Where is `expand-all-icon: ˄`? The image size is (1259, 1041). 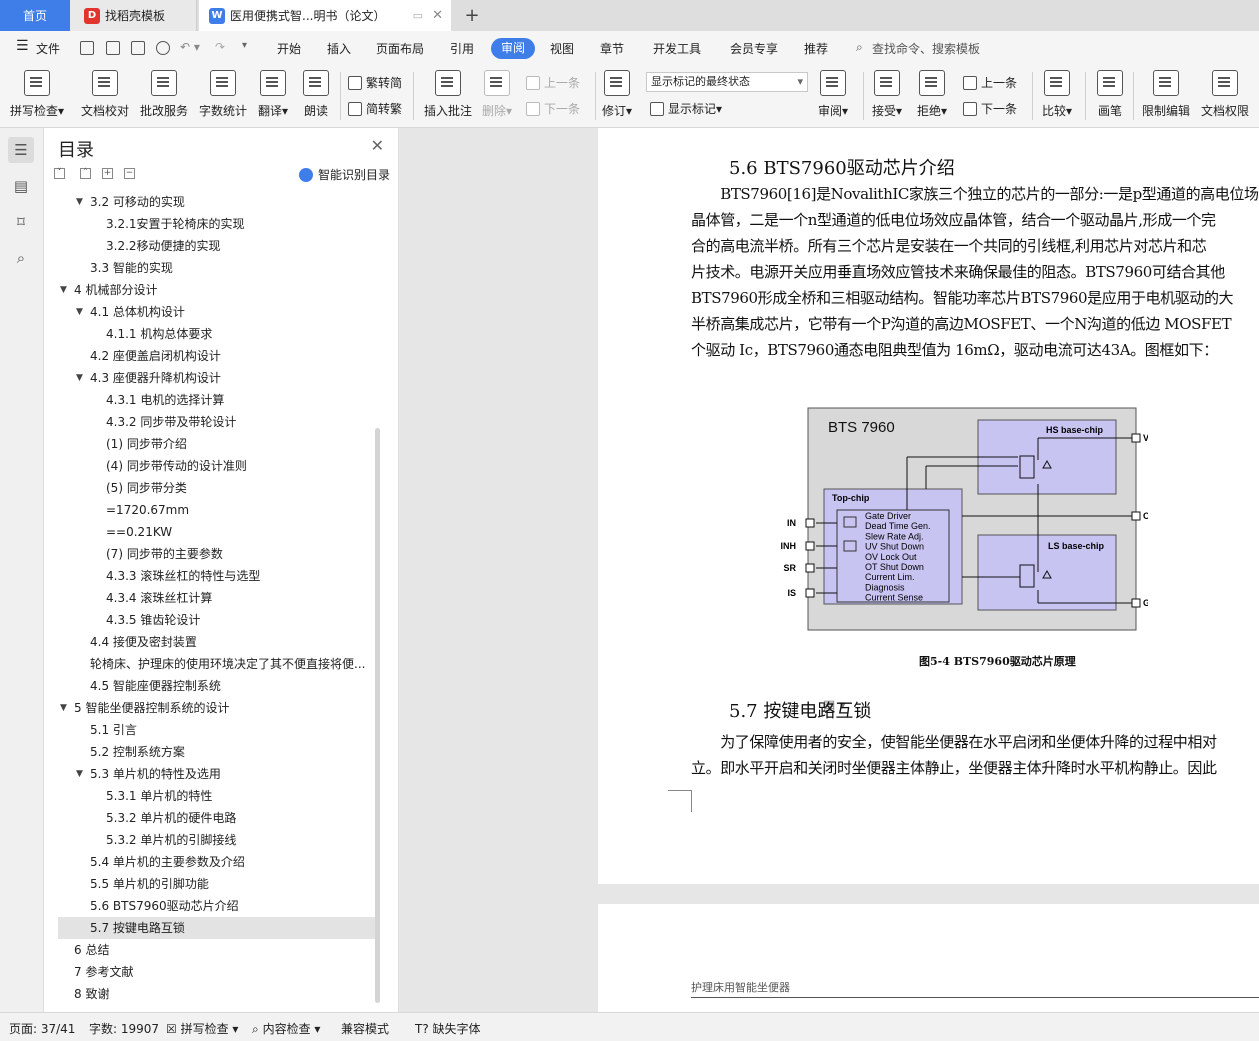 expand-all-icon: ˄ is located at coordinates (85, 173).